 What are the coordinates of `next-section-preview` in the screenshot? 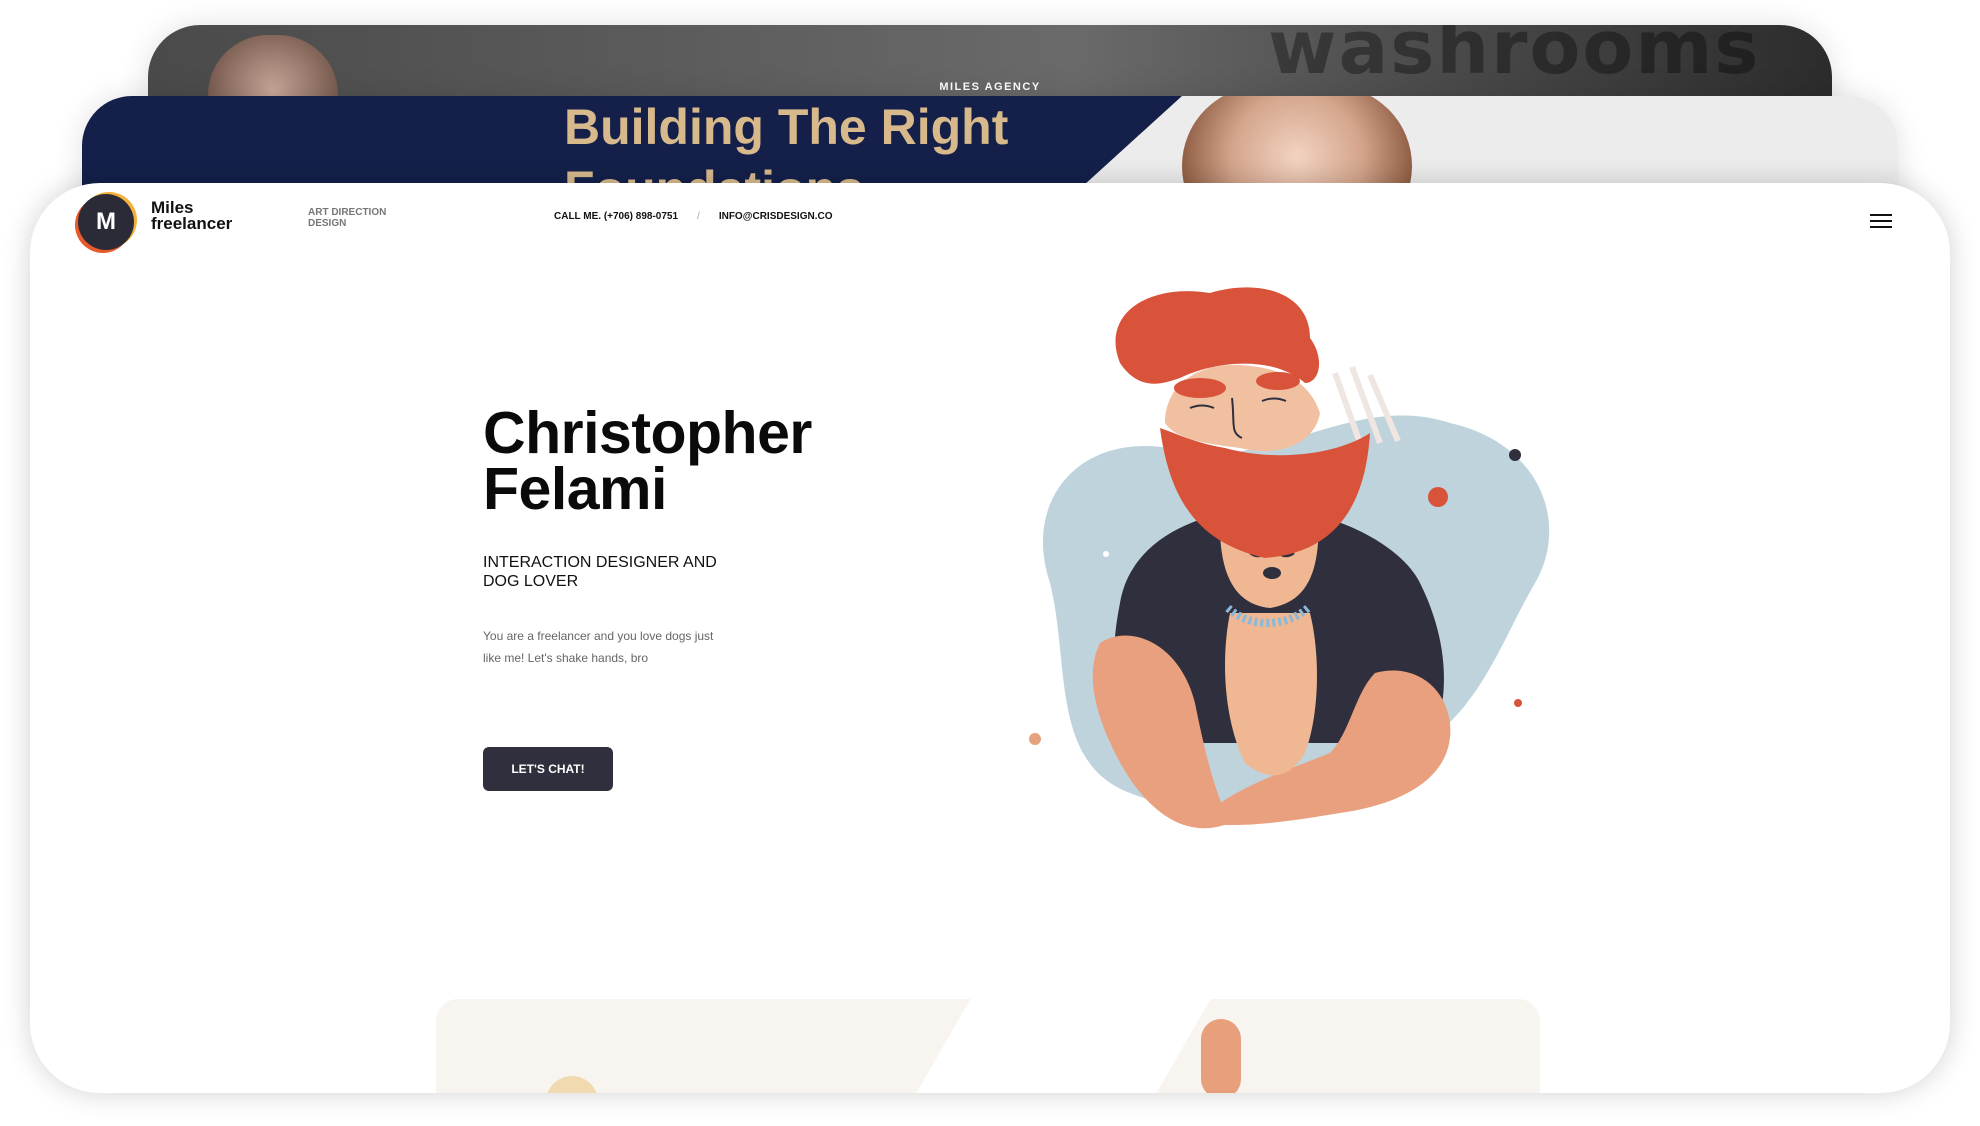 It's located at (988, 1046).